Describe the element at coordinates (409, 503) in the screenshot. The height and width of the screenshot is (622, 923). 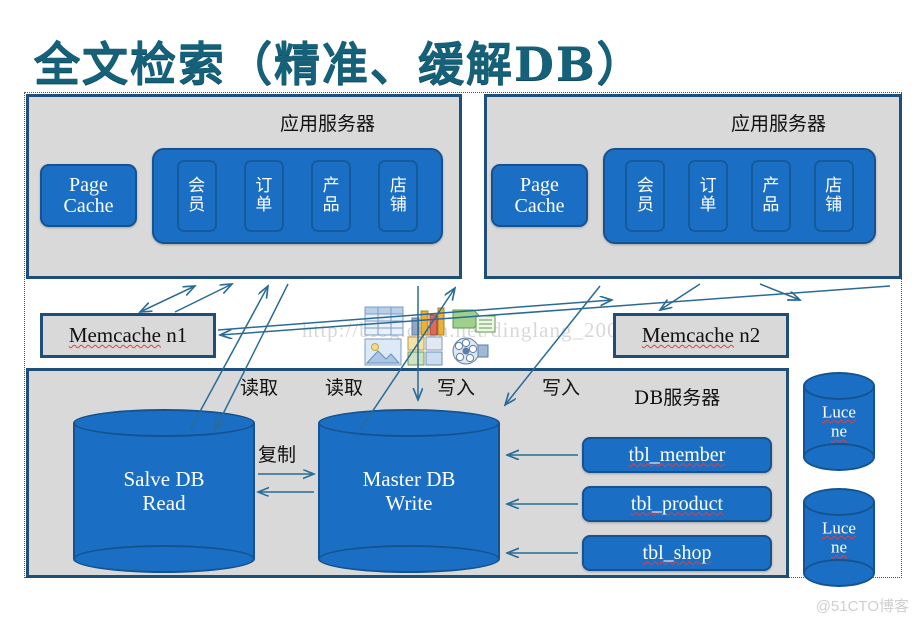
I see `master-db-line2: Write` at that location.